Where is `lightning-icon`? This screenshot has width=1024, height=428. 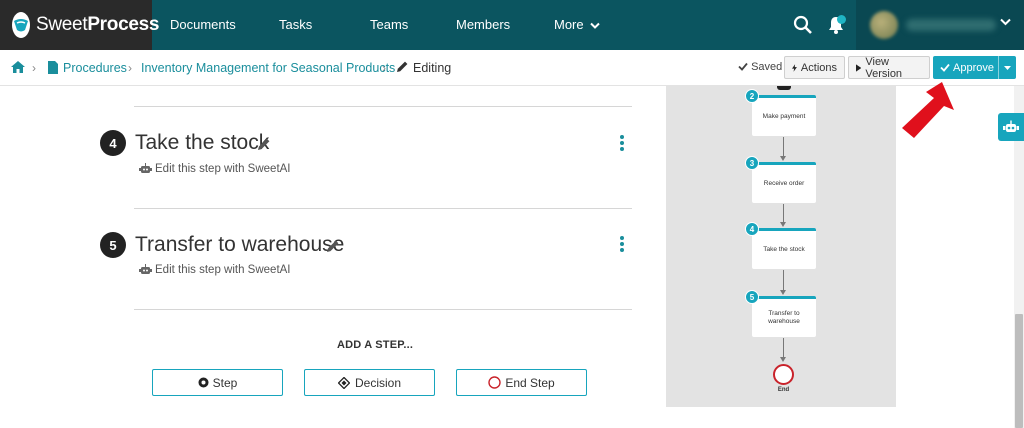 lightning-icon is located at coordinates (794, 67).